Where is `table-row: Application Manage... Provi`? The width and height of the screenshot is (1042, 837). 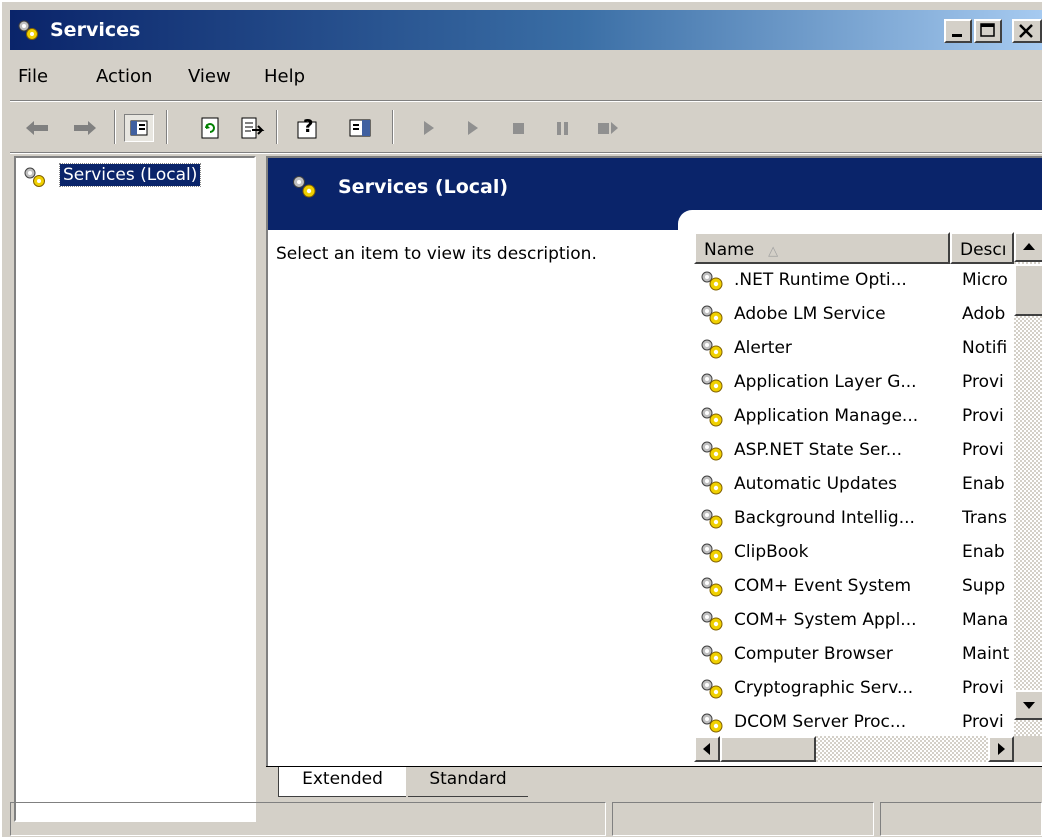 table-row: Application Manage... Provi is located at coordinates (854, 417).